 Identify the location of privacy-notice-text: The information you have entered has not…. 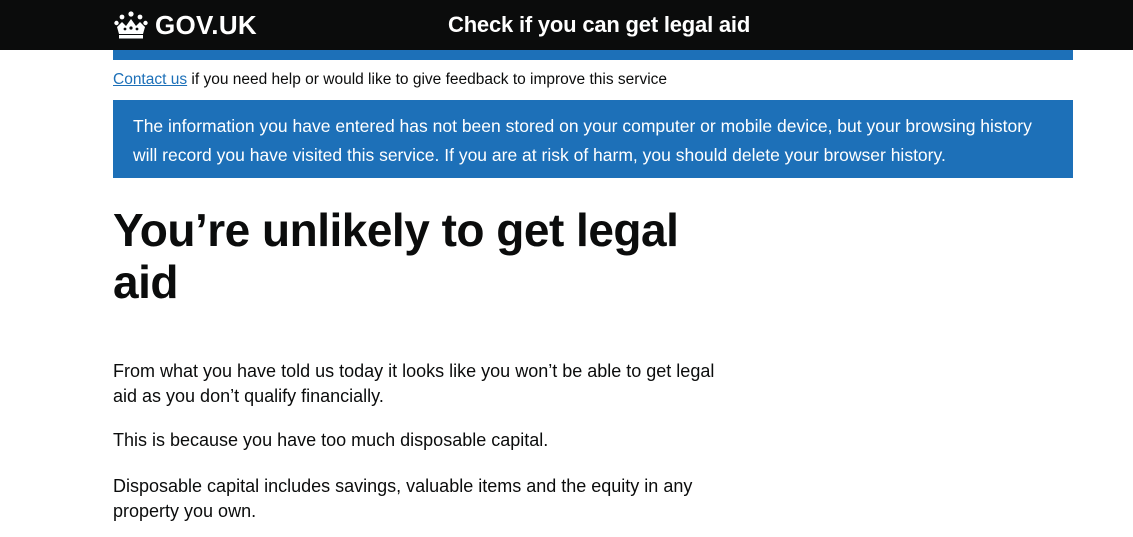
(582, 140).